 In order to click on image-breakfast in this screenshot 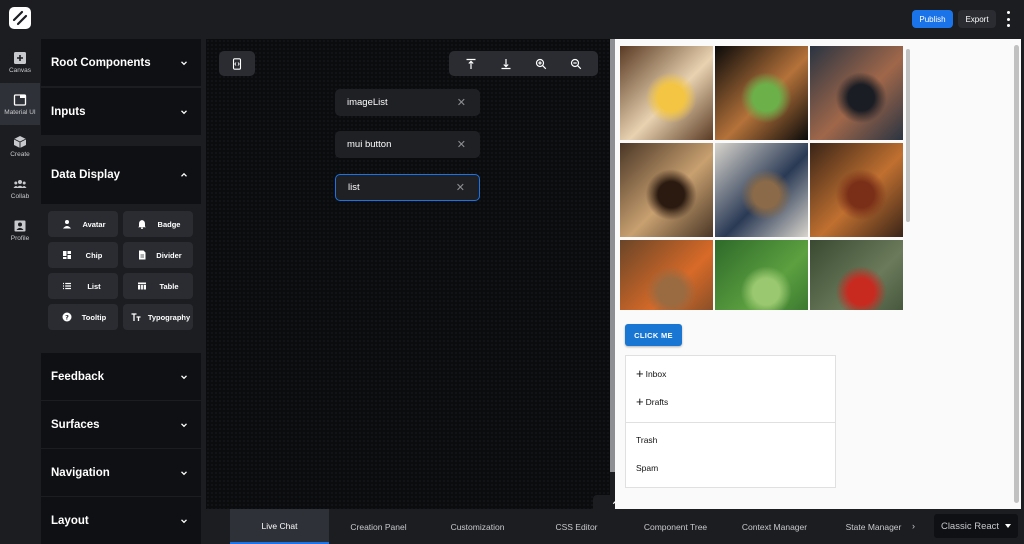, I will do `click(666, 93)`.